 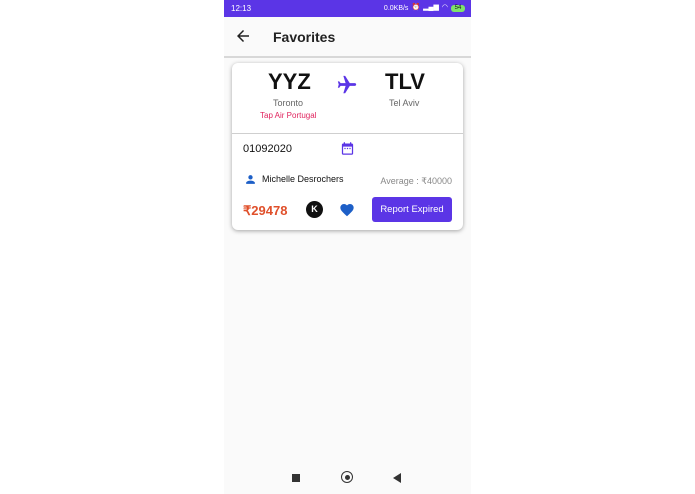 What do you see at coordinates (347, 37) in the screenshot?
I see `app-bar: Favorites` at bounding box center [347, 37].